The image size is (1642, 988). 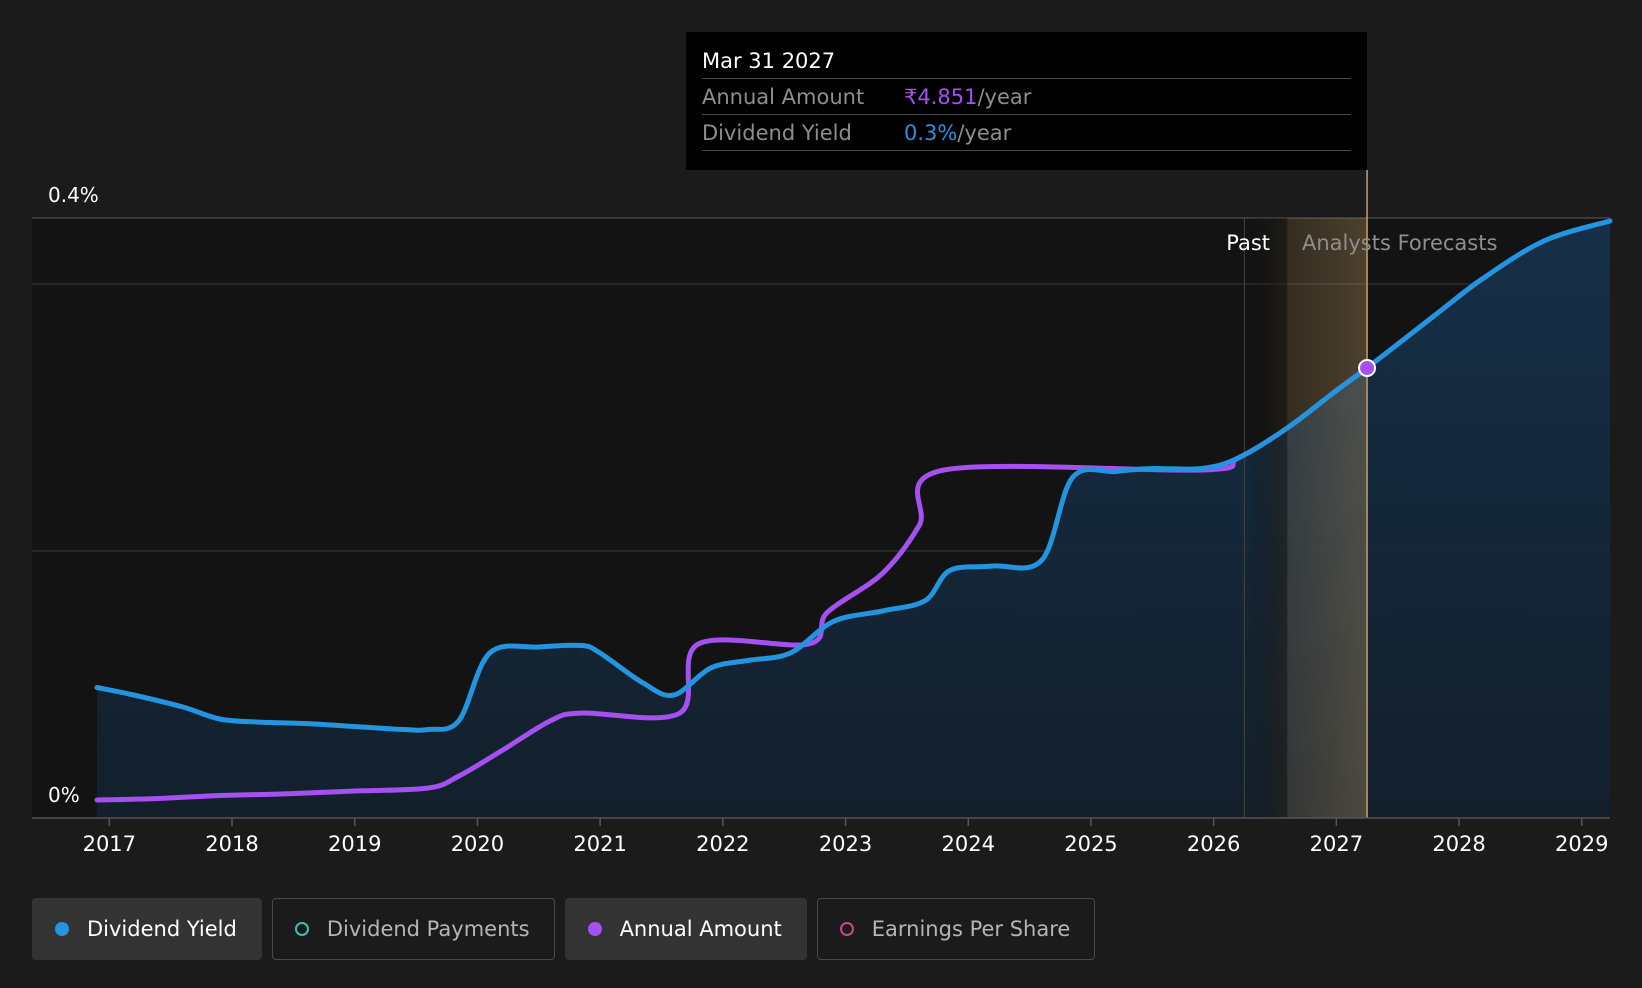 I want to click on legend-item-earnings-per-share: Earnings Per Share, so click(x=956, y=929).